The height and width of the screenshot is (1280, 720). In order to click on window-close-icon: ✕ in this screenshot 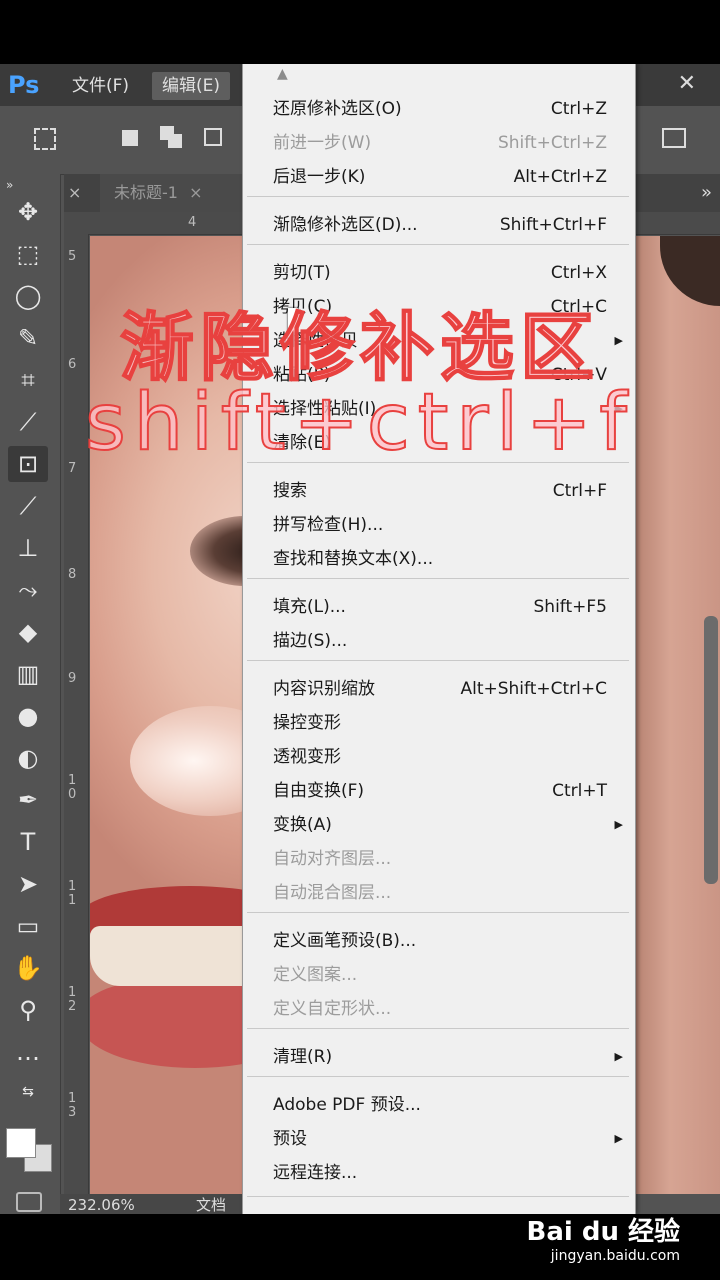, I will do `click(687, 84)`.